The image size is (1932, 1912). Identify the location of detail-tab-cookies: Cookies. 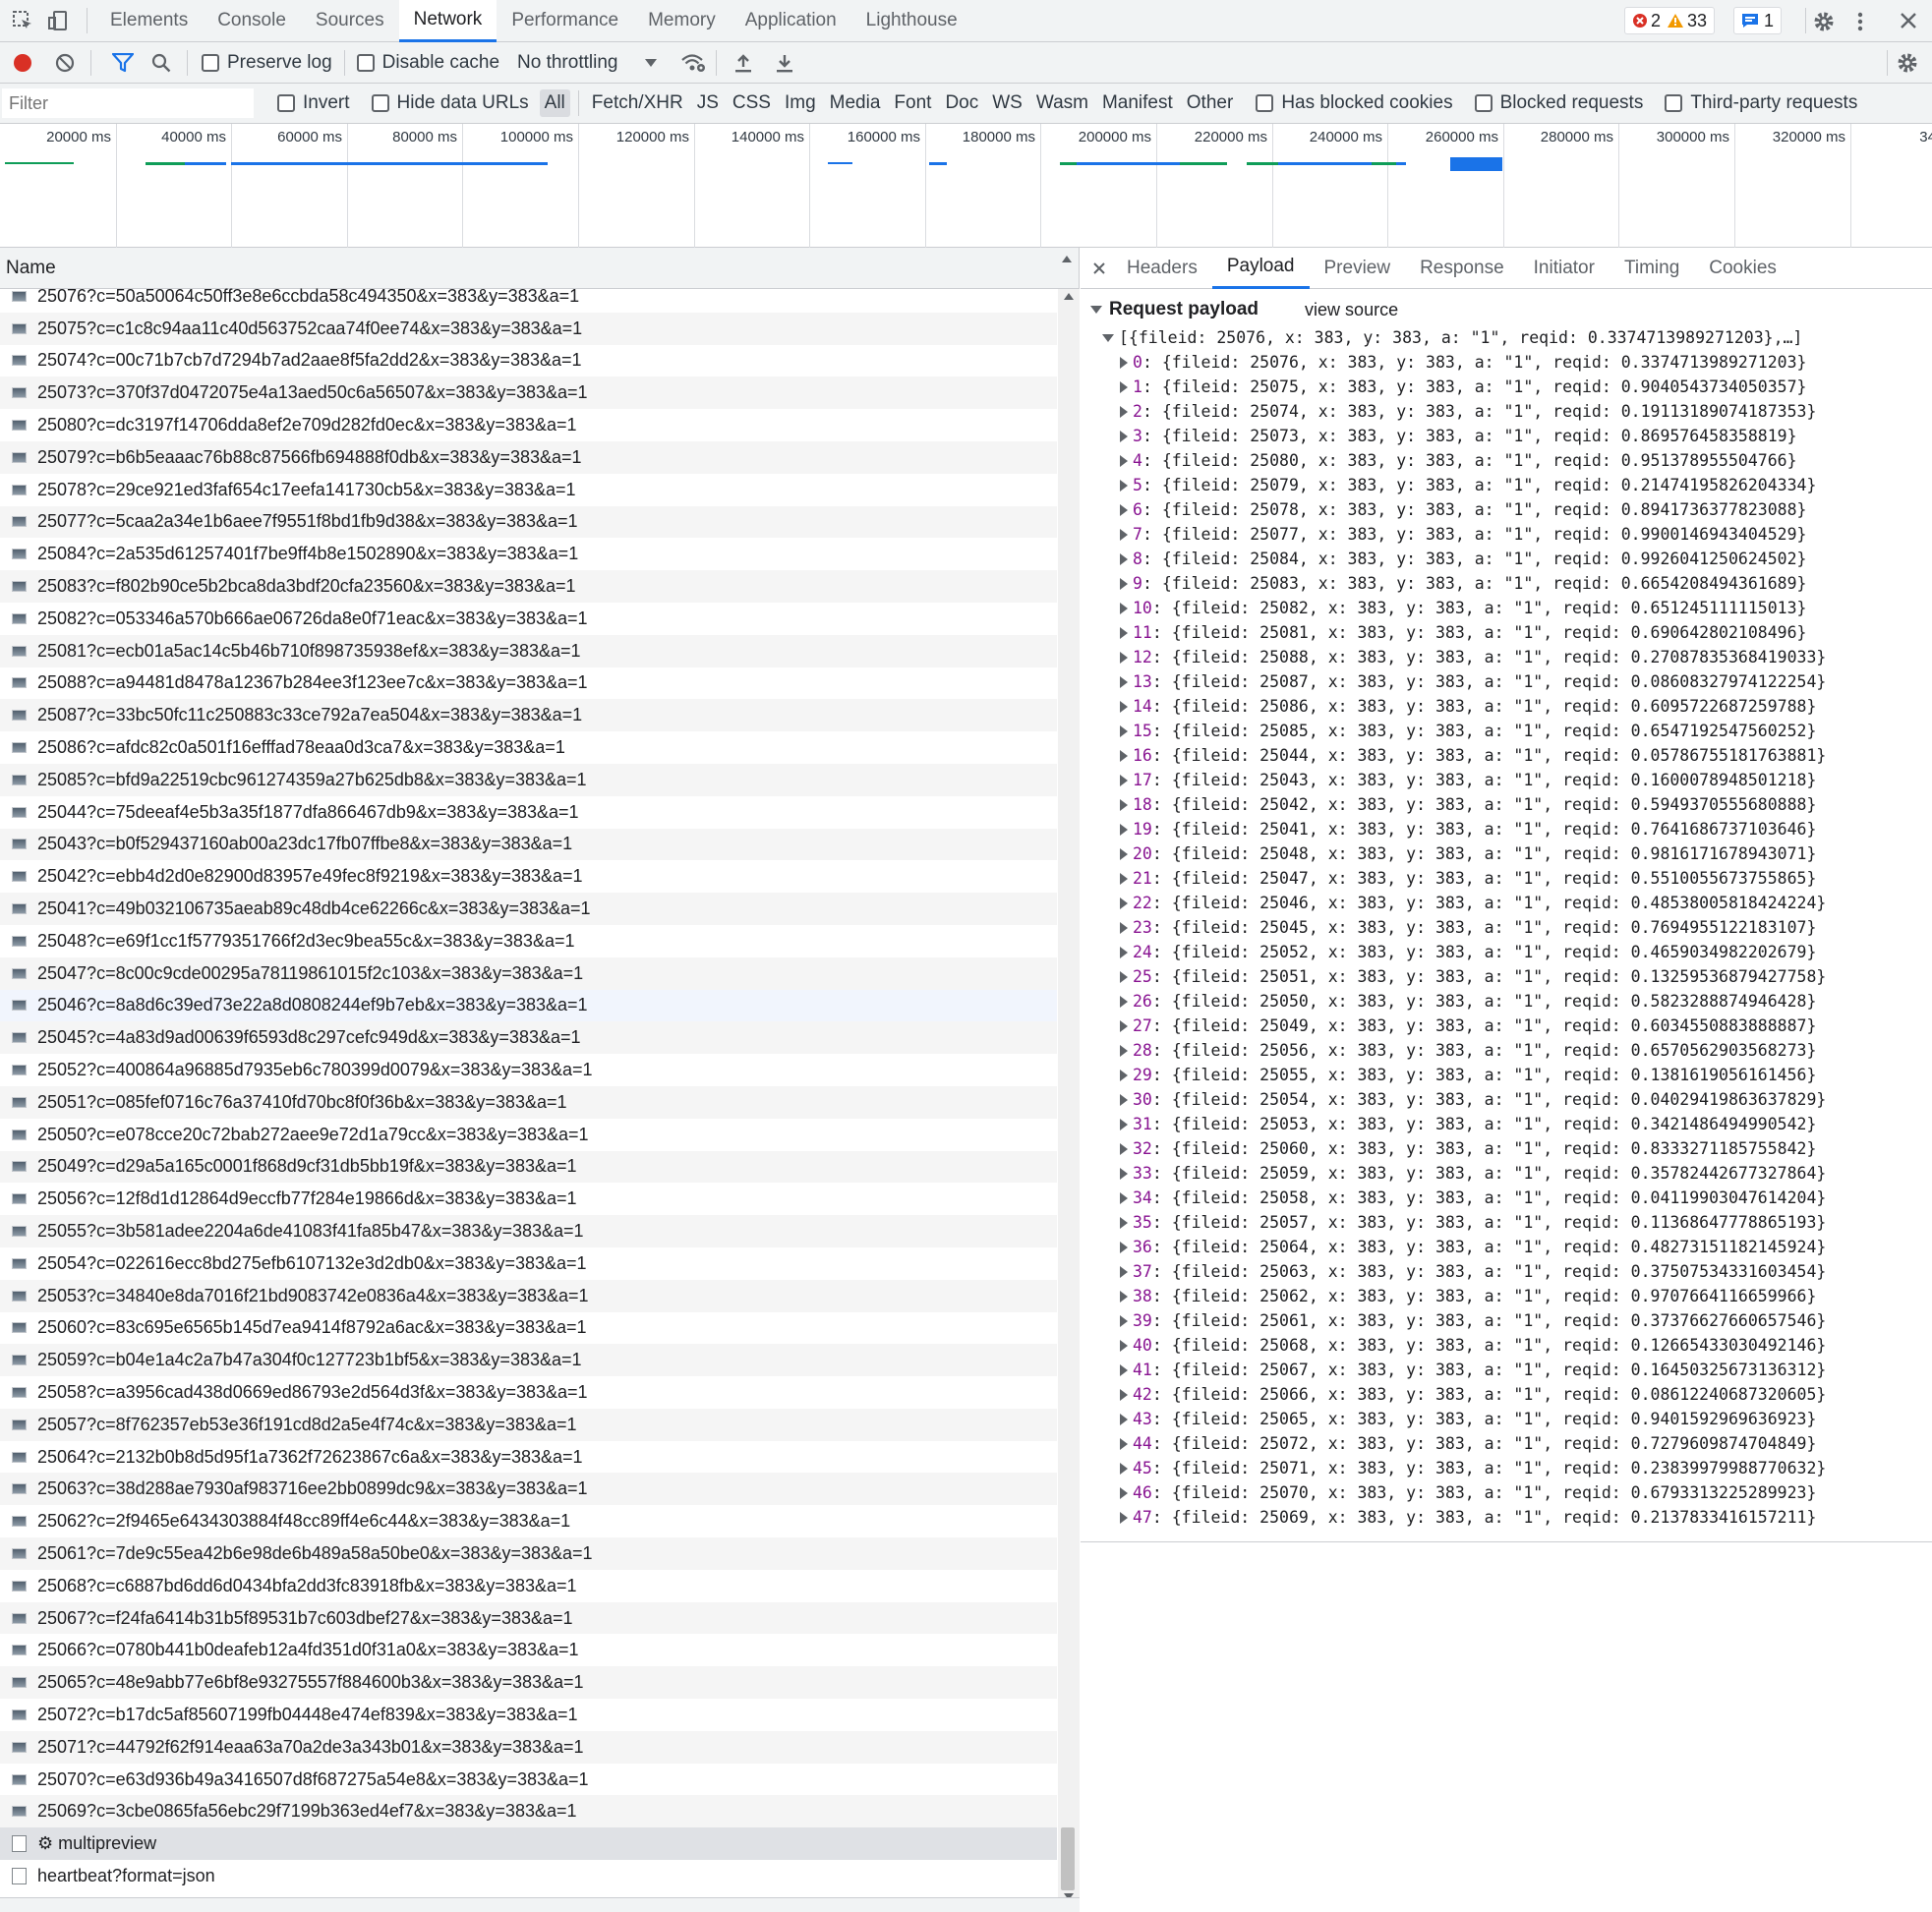
(1742, 268).